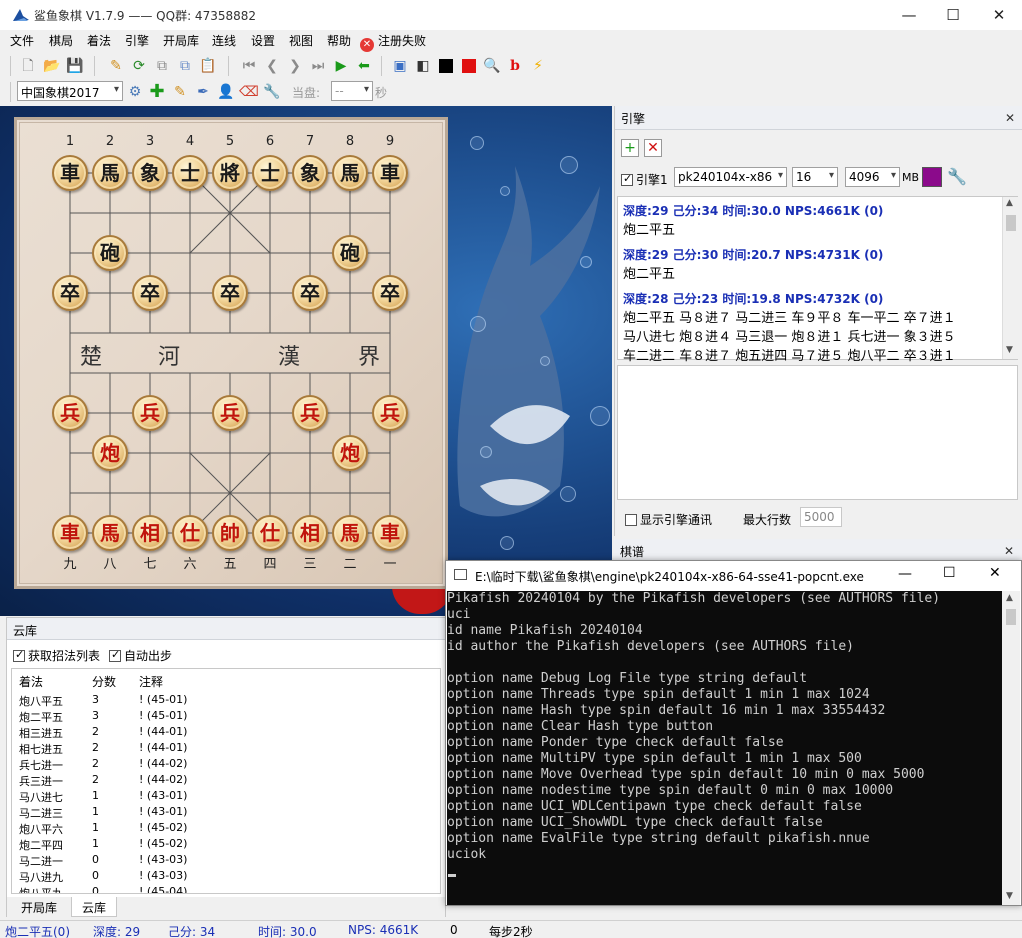  I want to click on layout-icon: ◧, so click(423, 66).